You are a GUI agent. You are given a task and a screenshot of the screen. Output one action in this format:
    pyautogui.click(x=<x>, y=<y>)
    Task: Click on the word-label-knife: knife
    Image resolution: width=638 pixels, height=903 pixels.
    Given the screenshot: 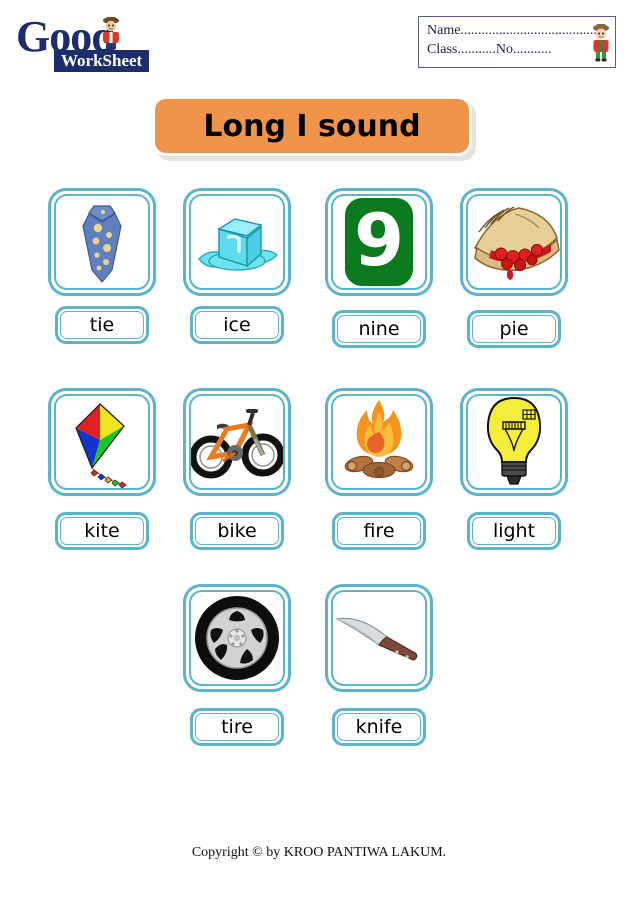 What is the action you would take?
    pyautogui.click(x=379, y=727)
    